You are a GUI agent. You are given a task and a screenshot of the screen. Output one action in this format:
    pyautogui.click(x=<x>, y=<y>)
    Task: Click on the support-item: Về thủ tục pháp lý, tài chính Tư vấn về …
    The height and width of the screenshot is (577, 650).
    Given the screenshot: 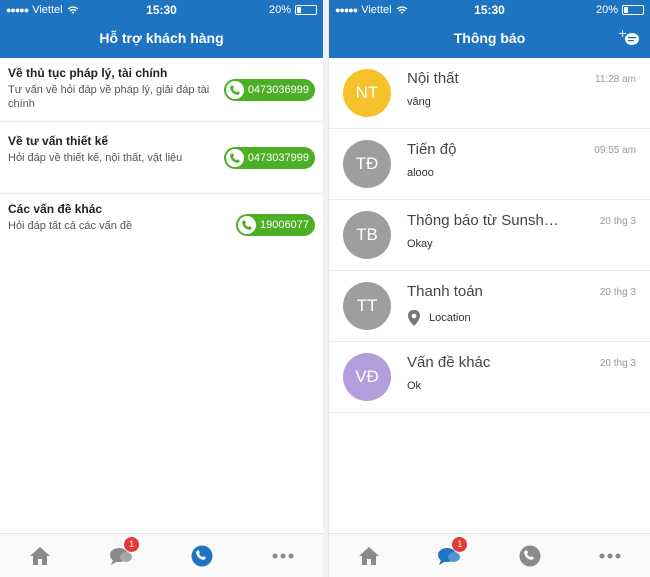 What is the action you would take?
    pyautogui.click(x=161, y=90)
    